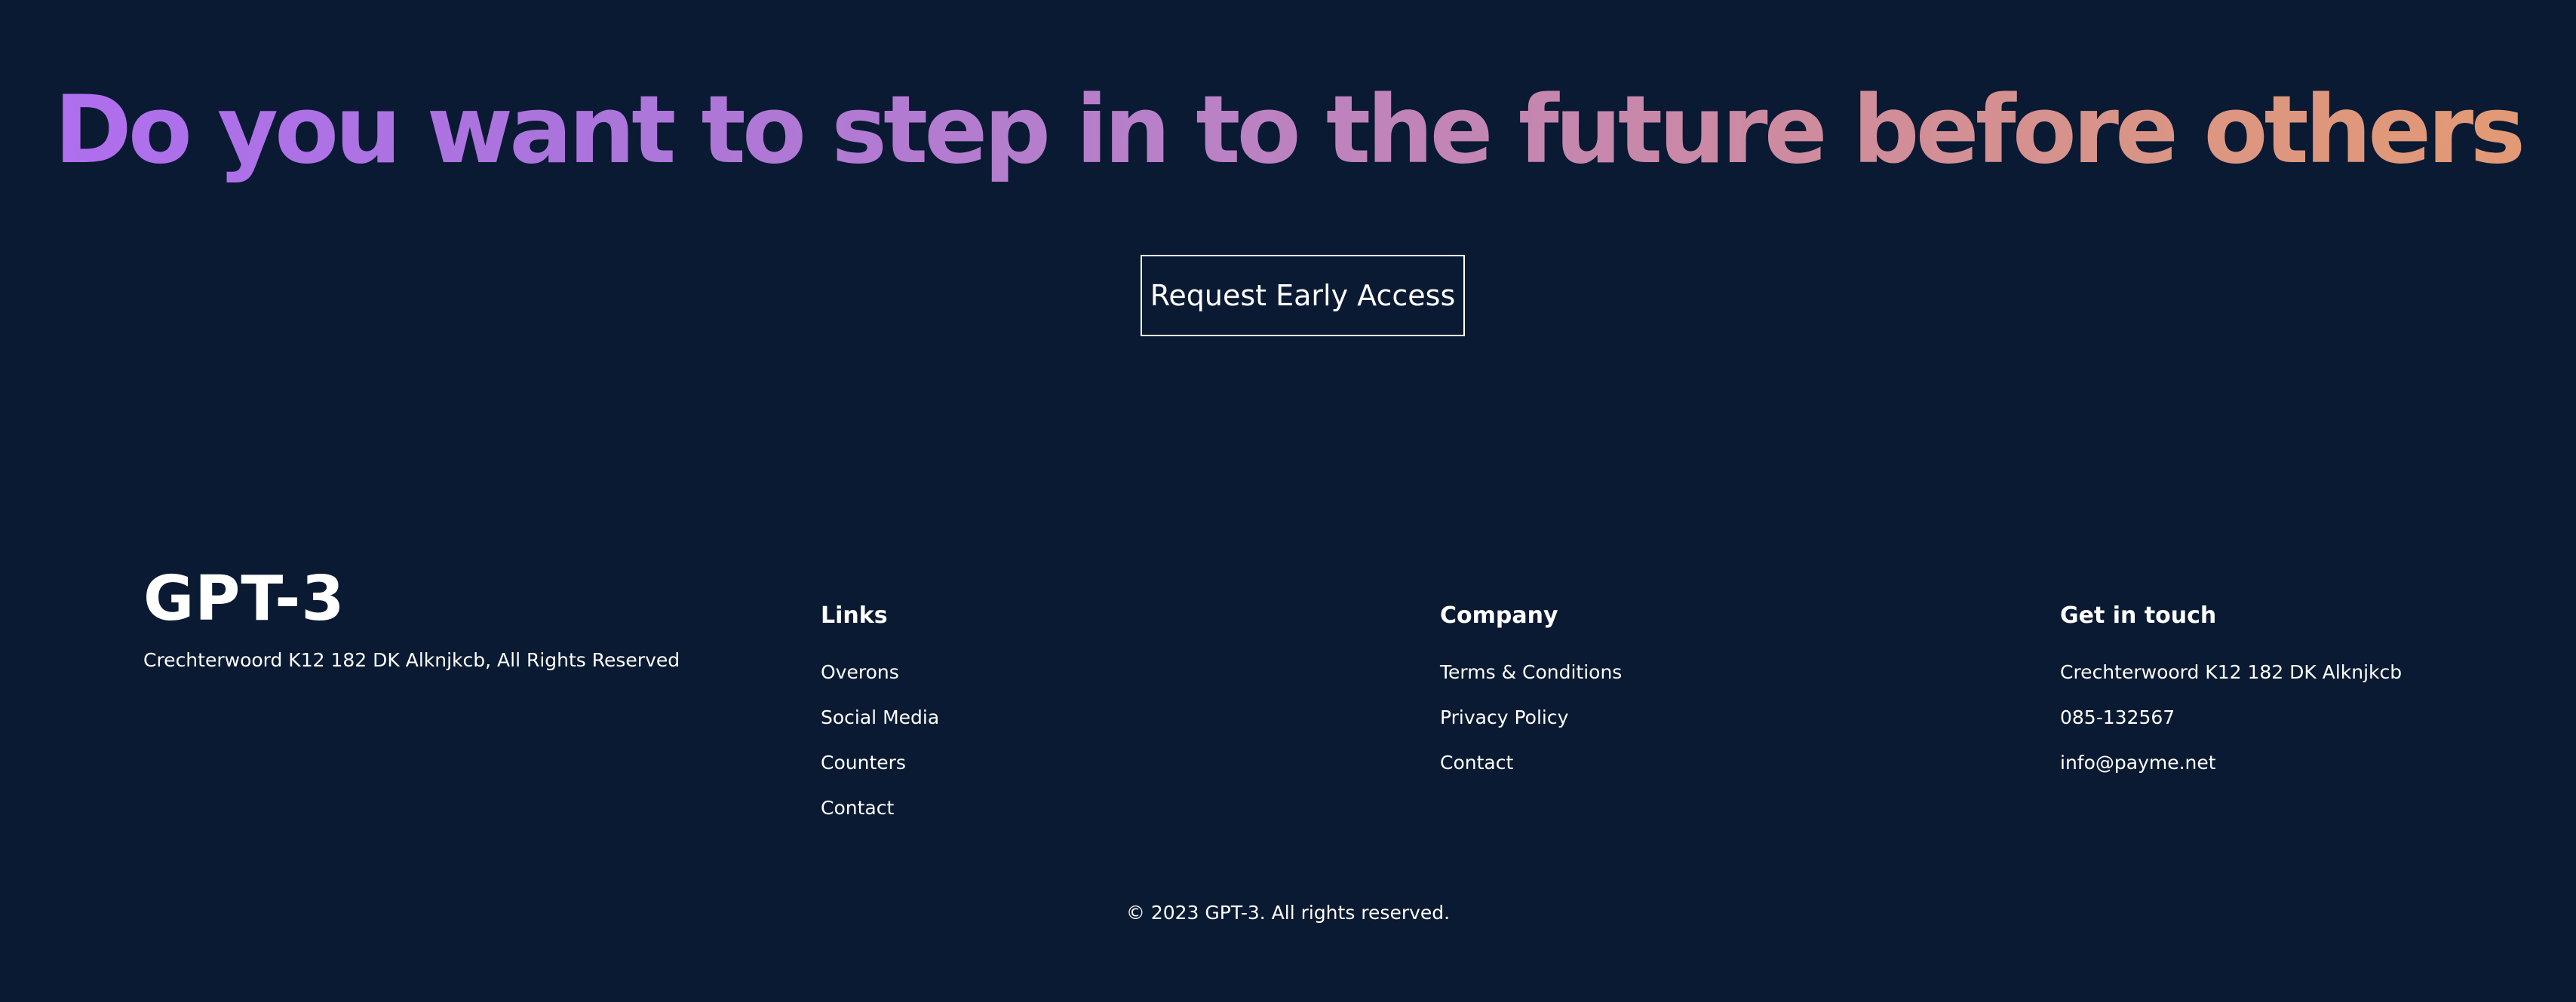  I want to click on footer-link-counters: Counters, so click(880, 772).